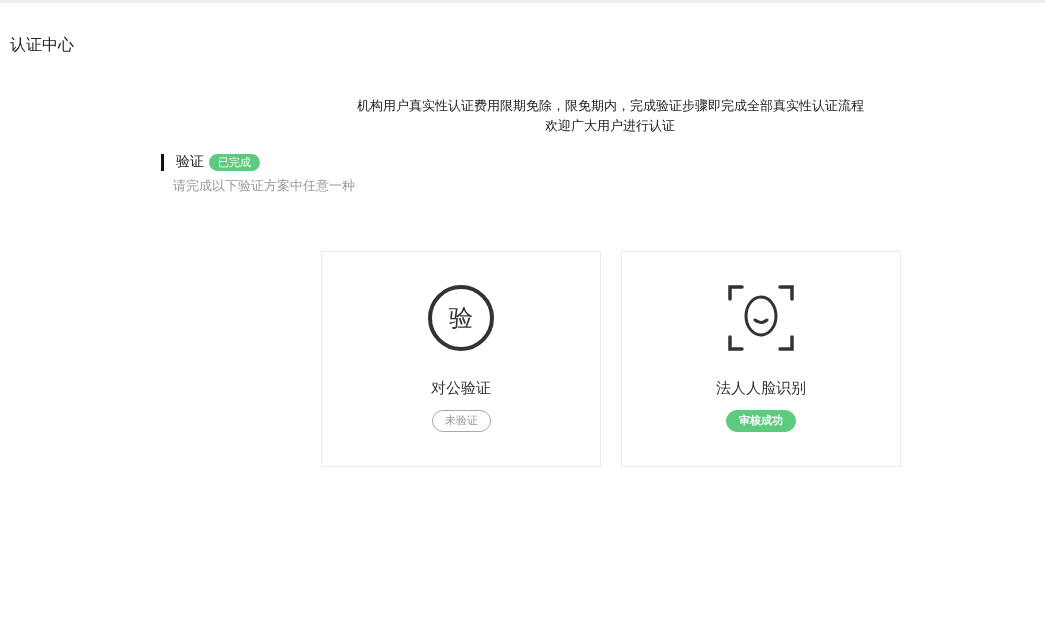 The image size is (1045, 620). I want to click on method-card: 验 对公验证 未验证, so click(461, 359).